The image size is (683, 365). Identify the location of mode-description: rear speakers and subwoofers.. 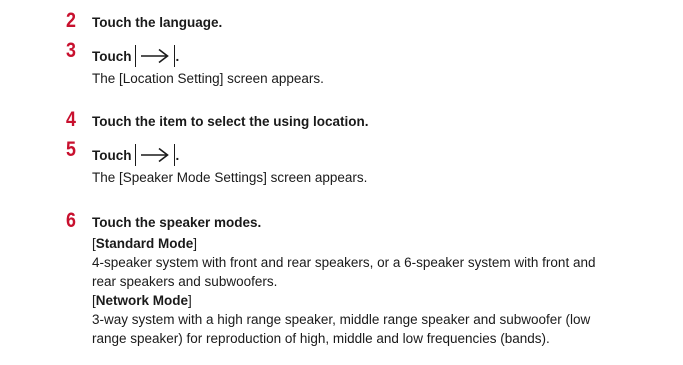
(185, 281).